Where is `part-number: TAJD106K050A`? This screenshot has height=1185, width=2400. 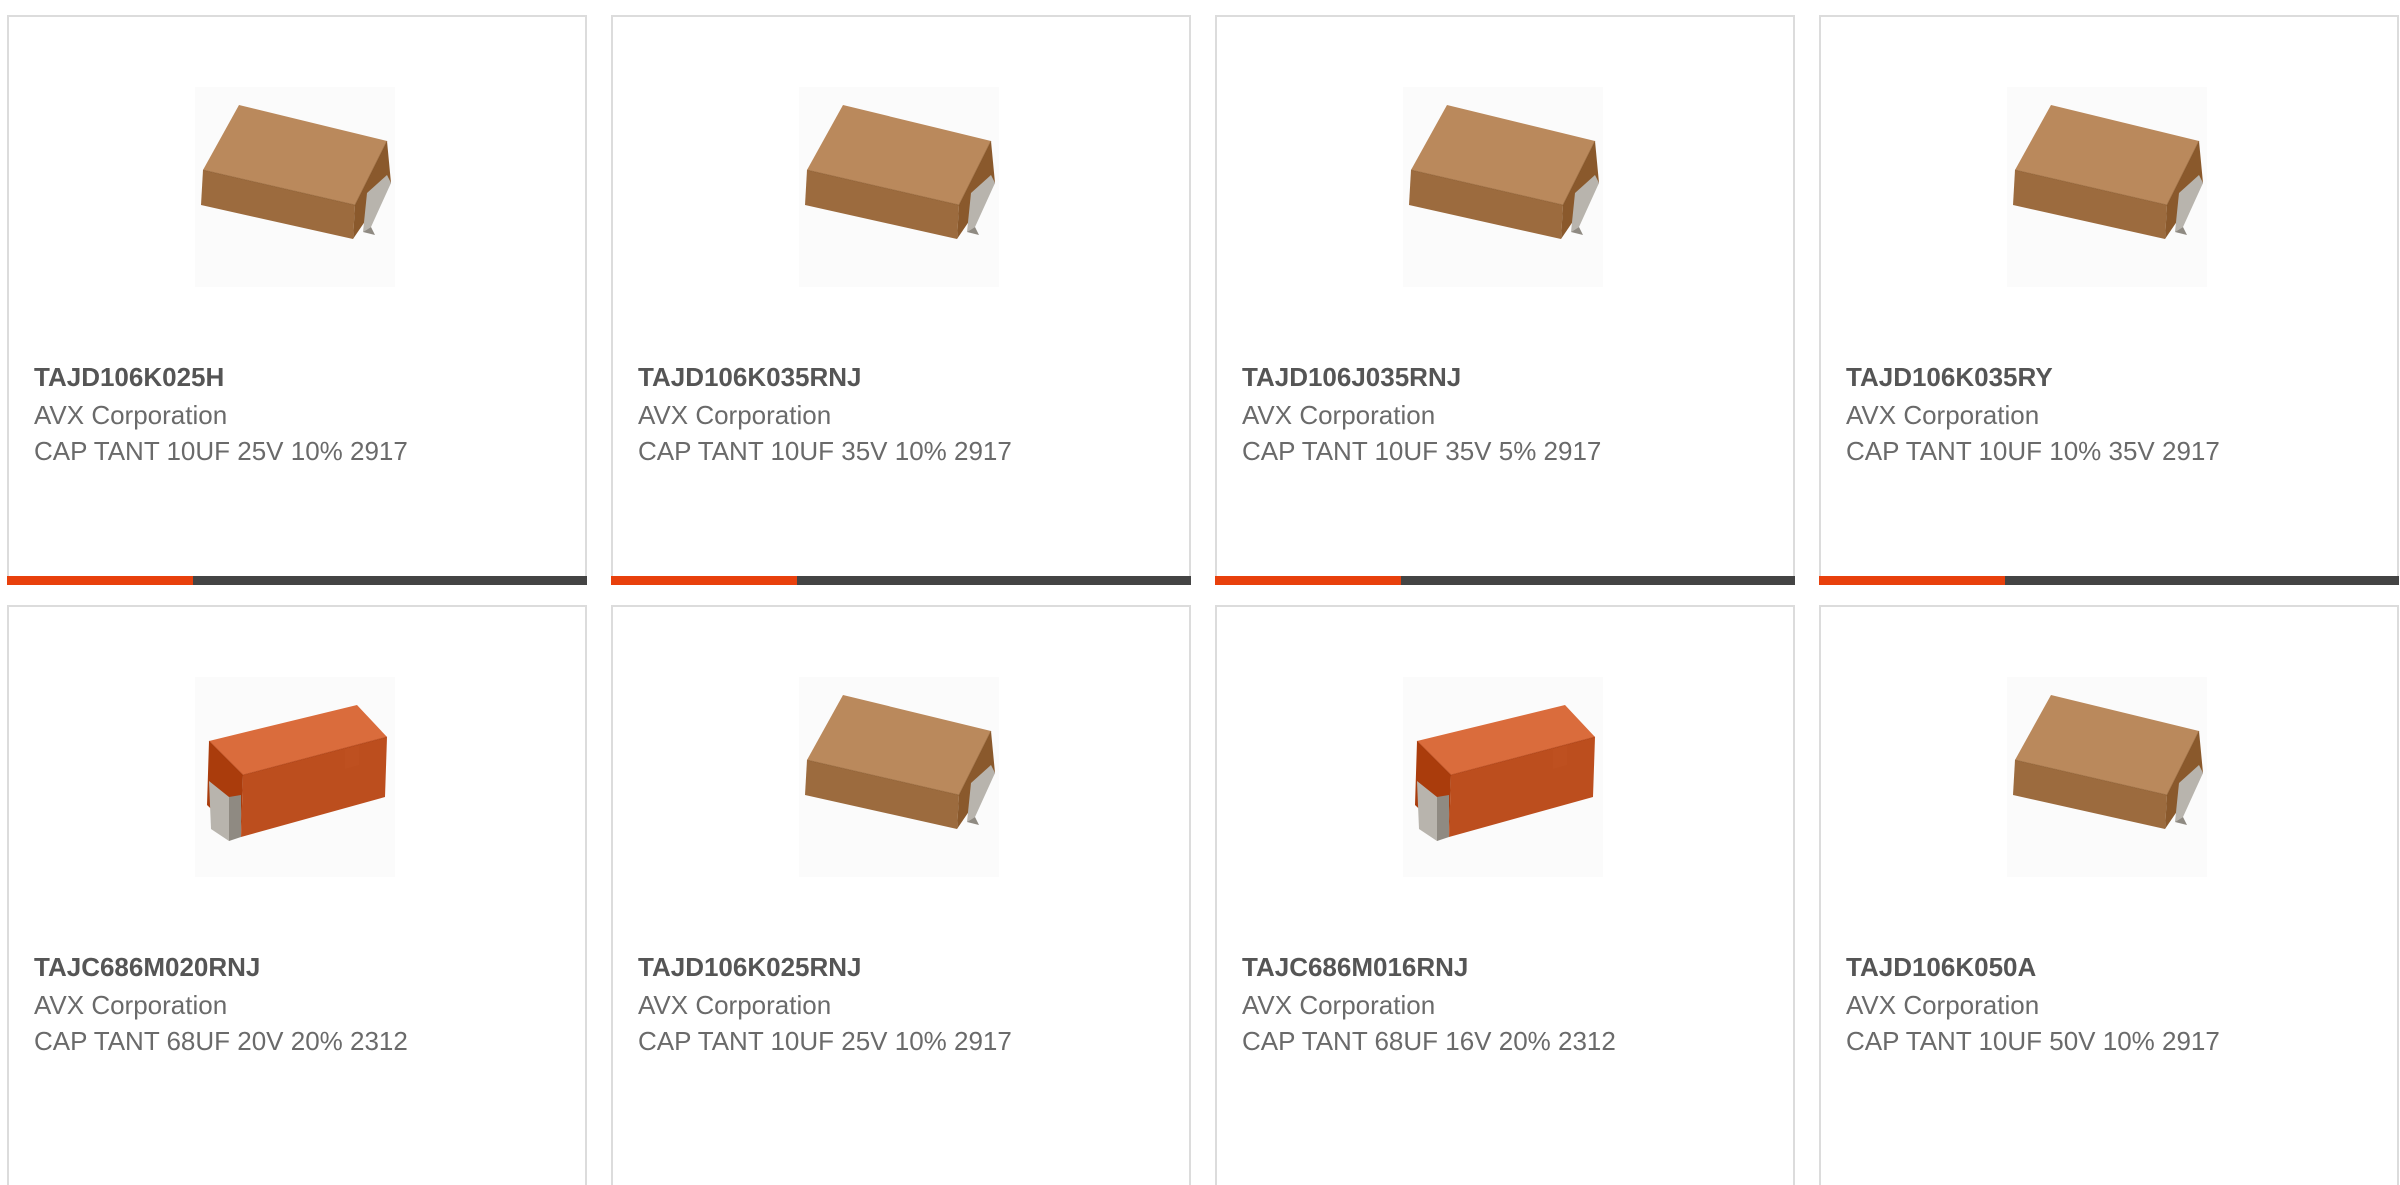
part-number: TAJD106K050A is located at coordinates (1941, 967).